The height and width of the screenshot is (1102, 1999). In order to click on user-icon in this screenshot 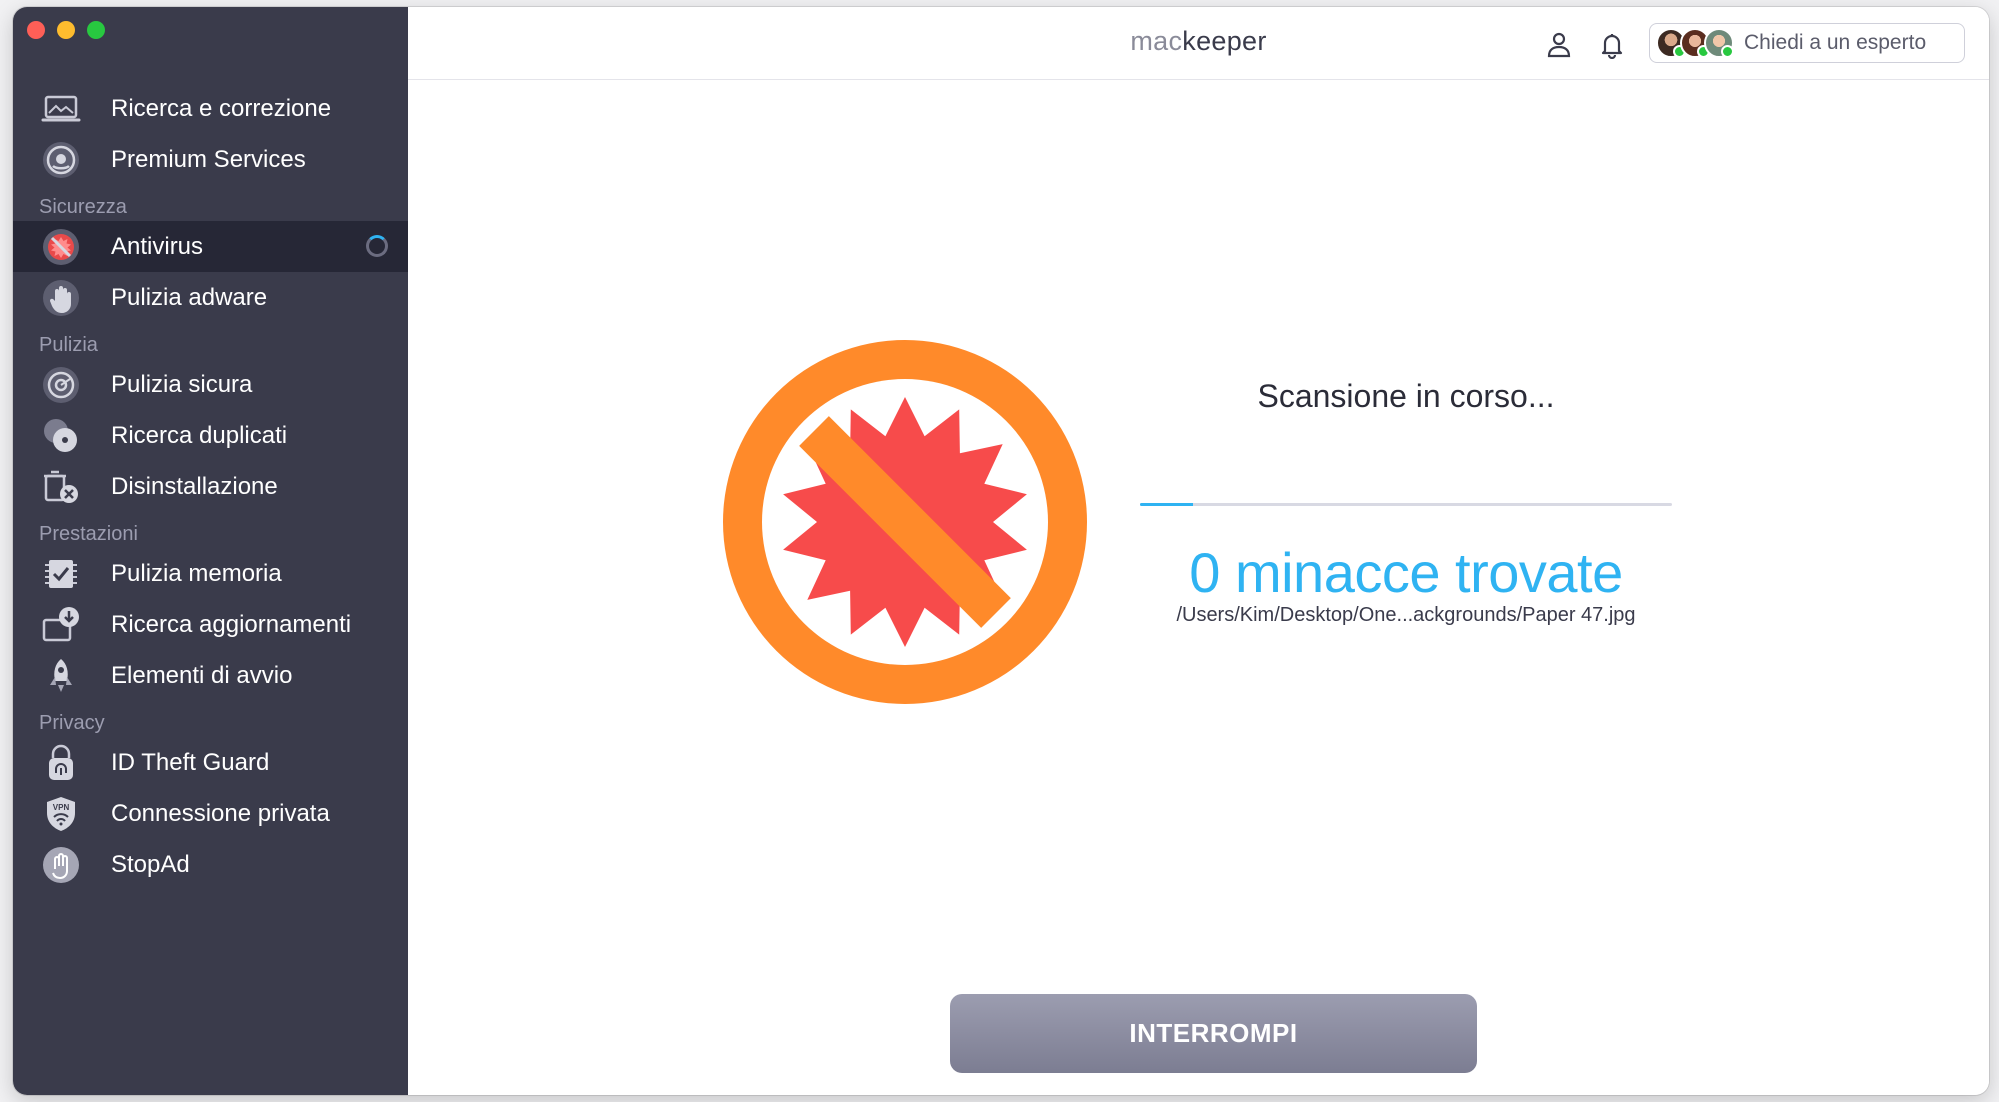, I will do `click(1559, 44)`.